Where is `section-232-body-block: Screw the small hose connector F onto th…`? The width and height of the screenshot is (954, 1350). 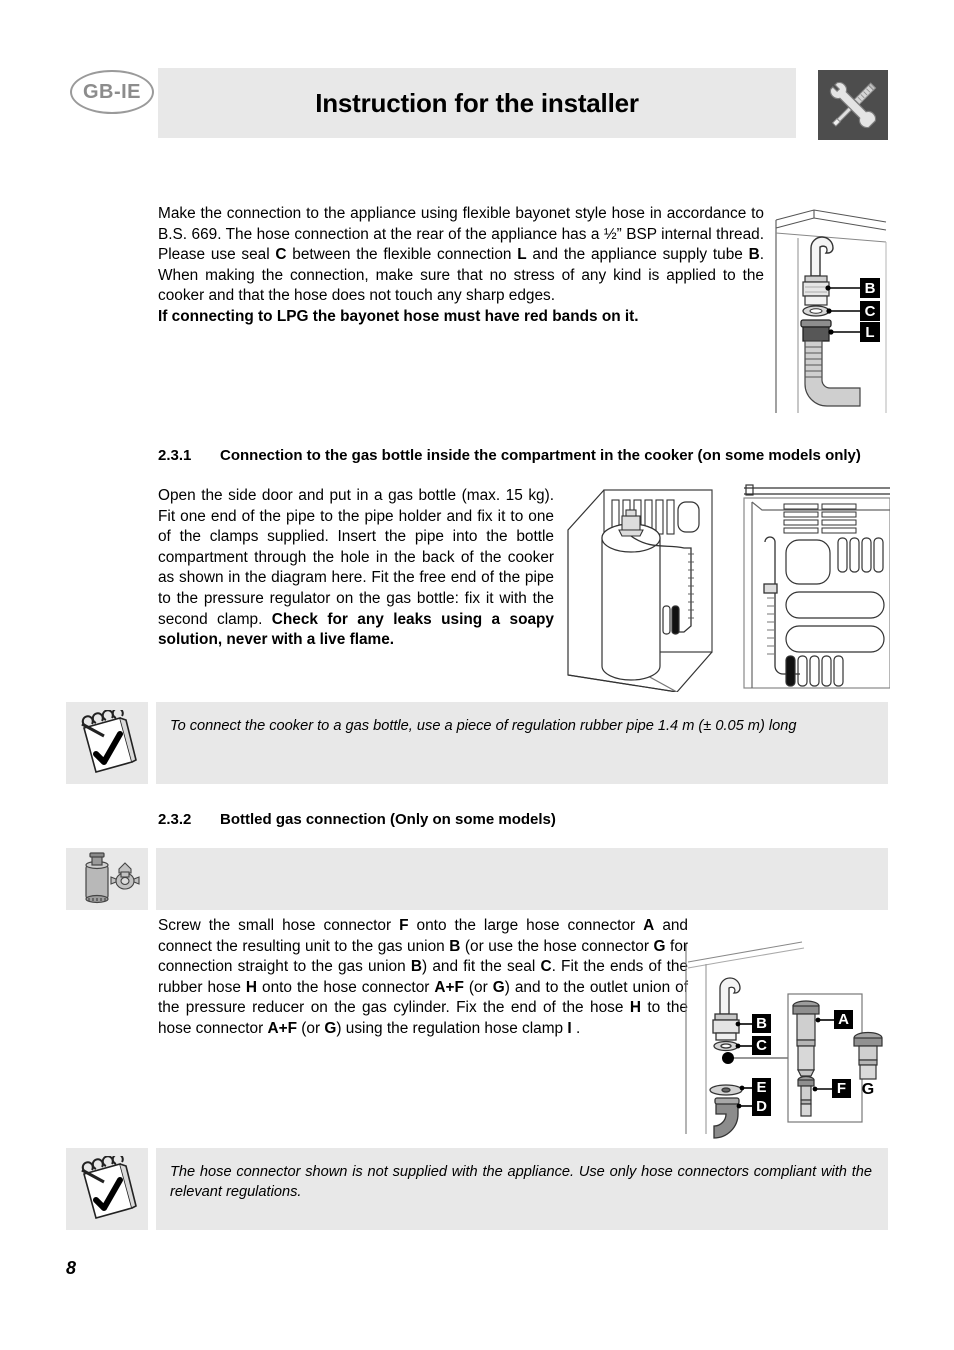 section-232-body-block: Screw the small hose connector F onto th… is located at coordinates (461, 978).